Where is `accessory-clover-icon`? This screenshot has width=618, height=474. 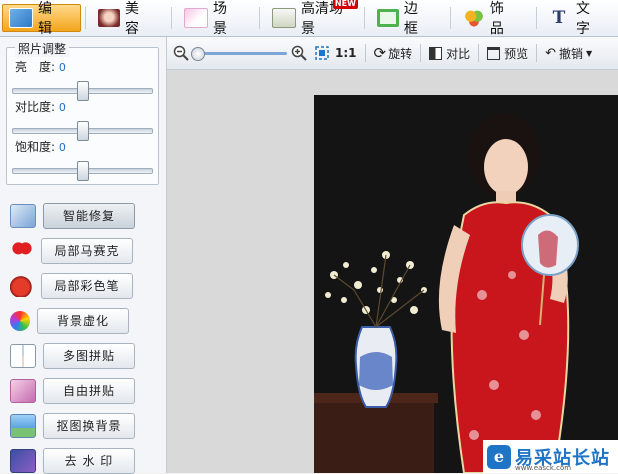 accessory-clover-icon is located at coordinates (473, 18).